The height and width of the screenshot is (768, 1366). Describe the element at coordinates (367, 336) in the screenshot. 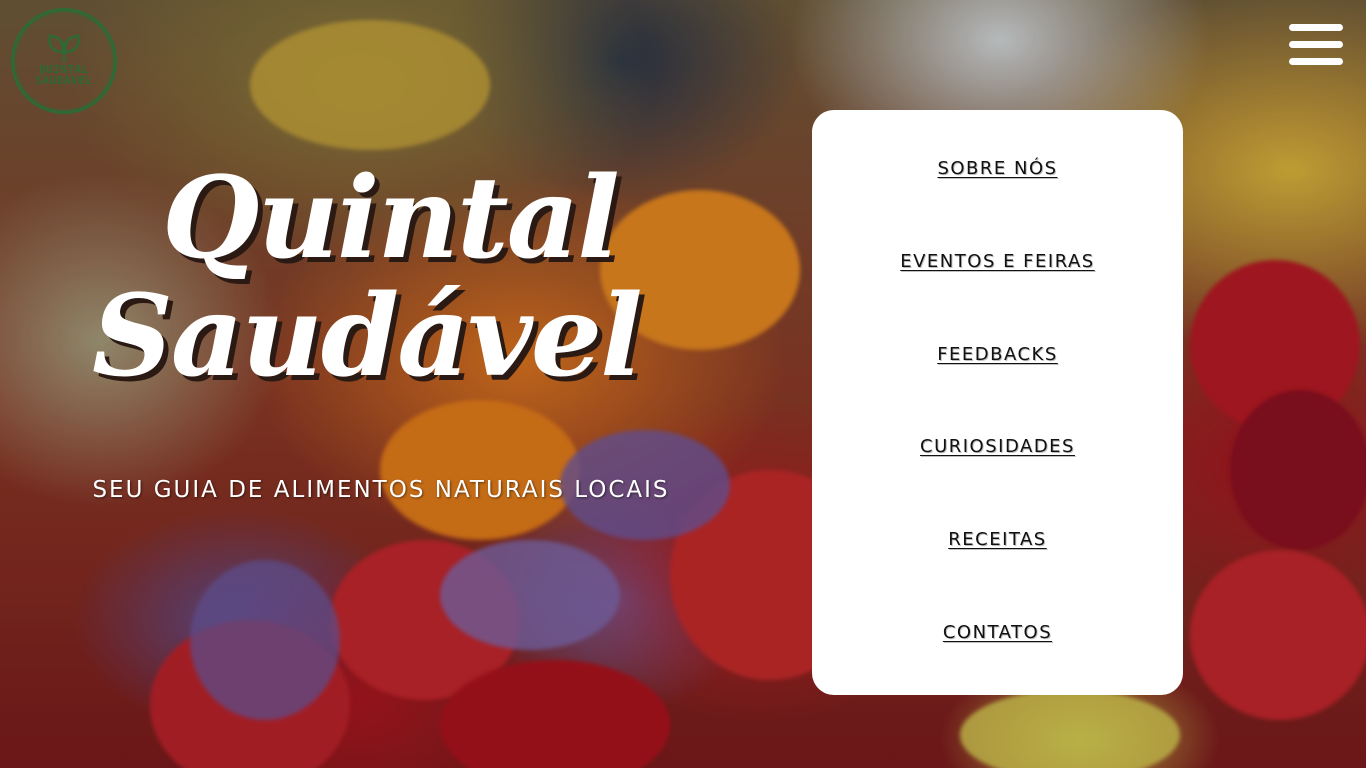

I see `hero-title-line2: Saudável` at that location.